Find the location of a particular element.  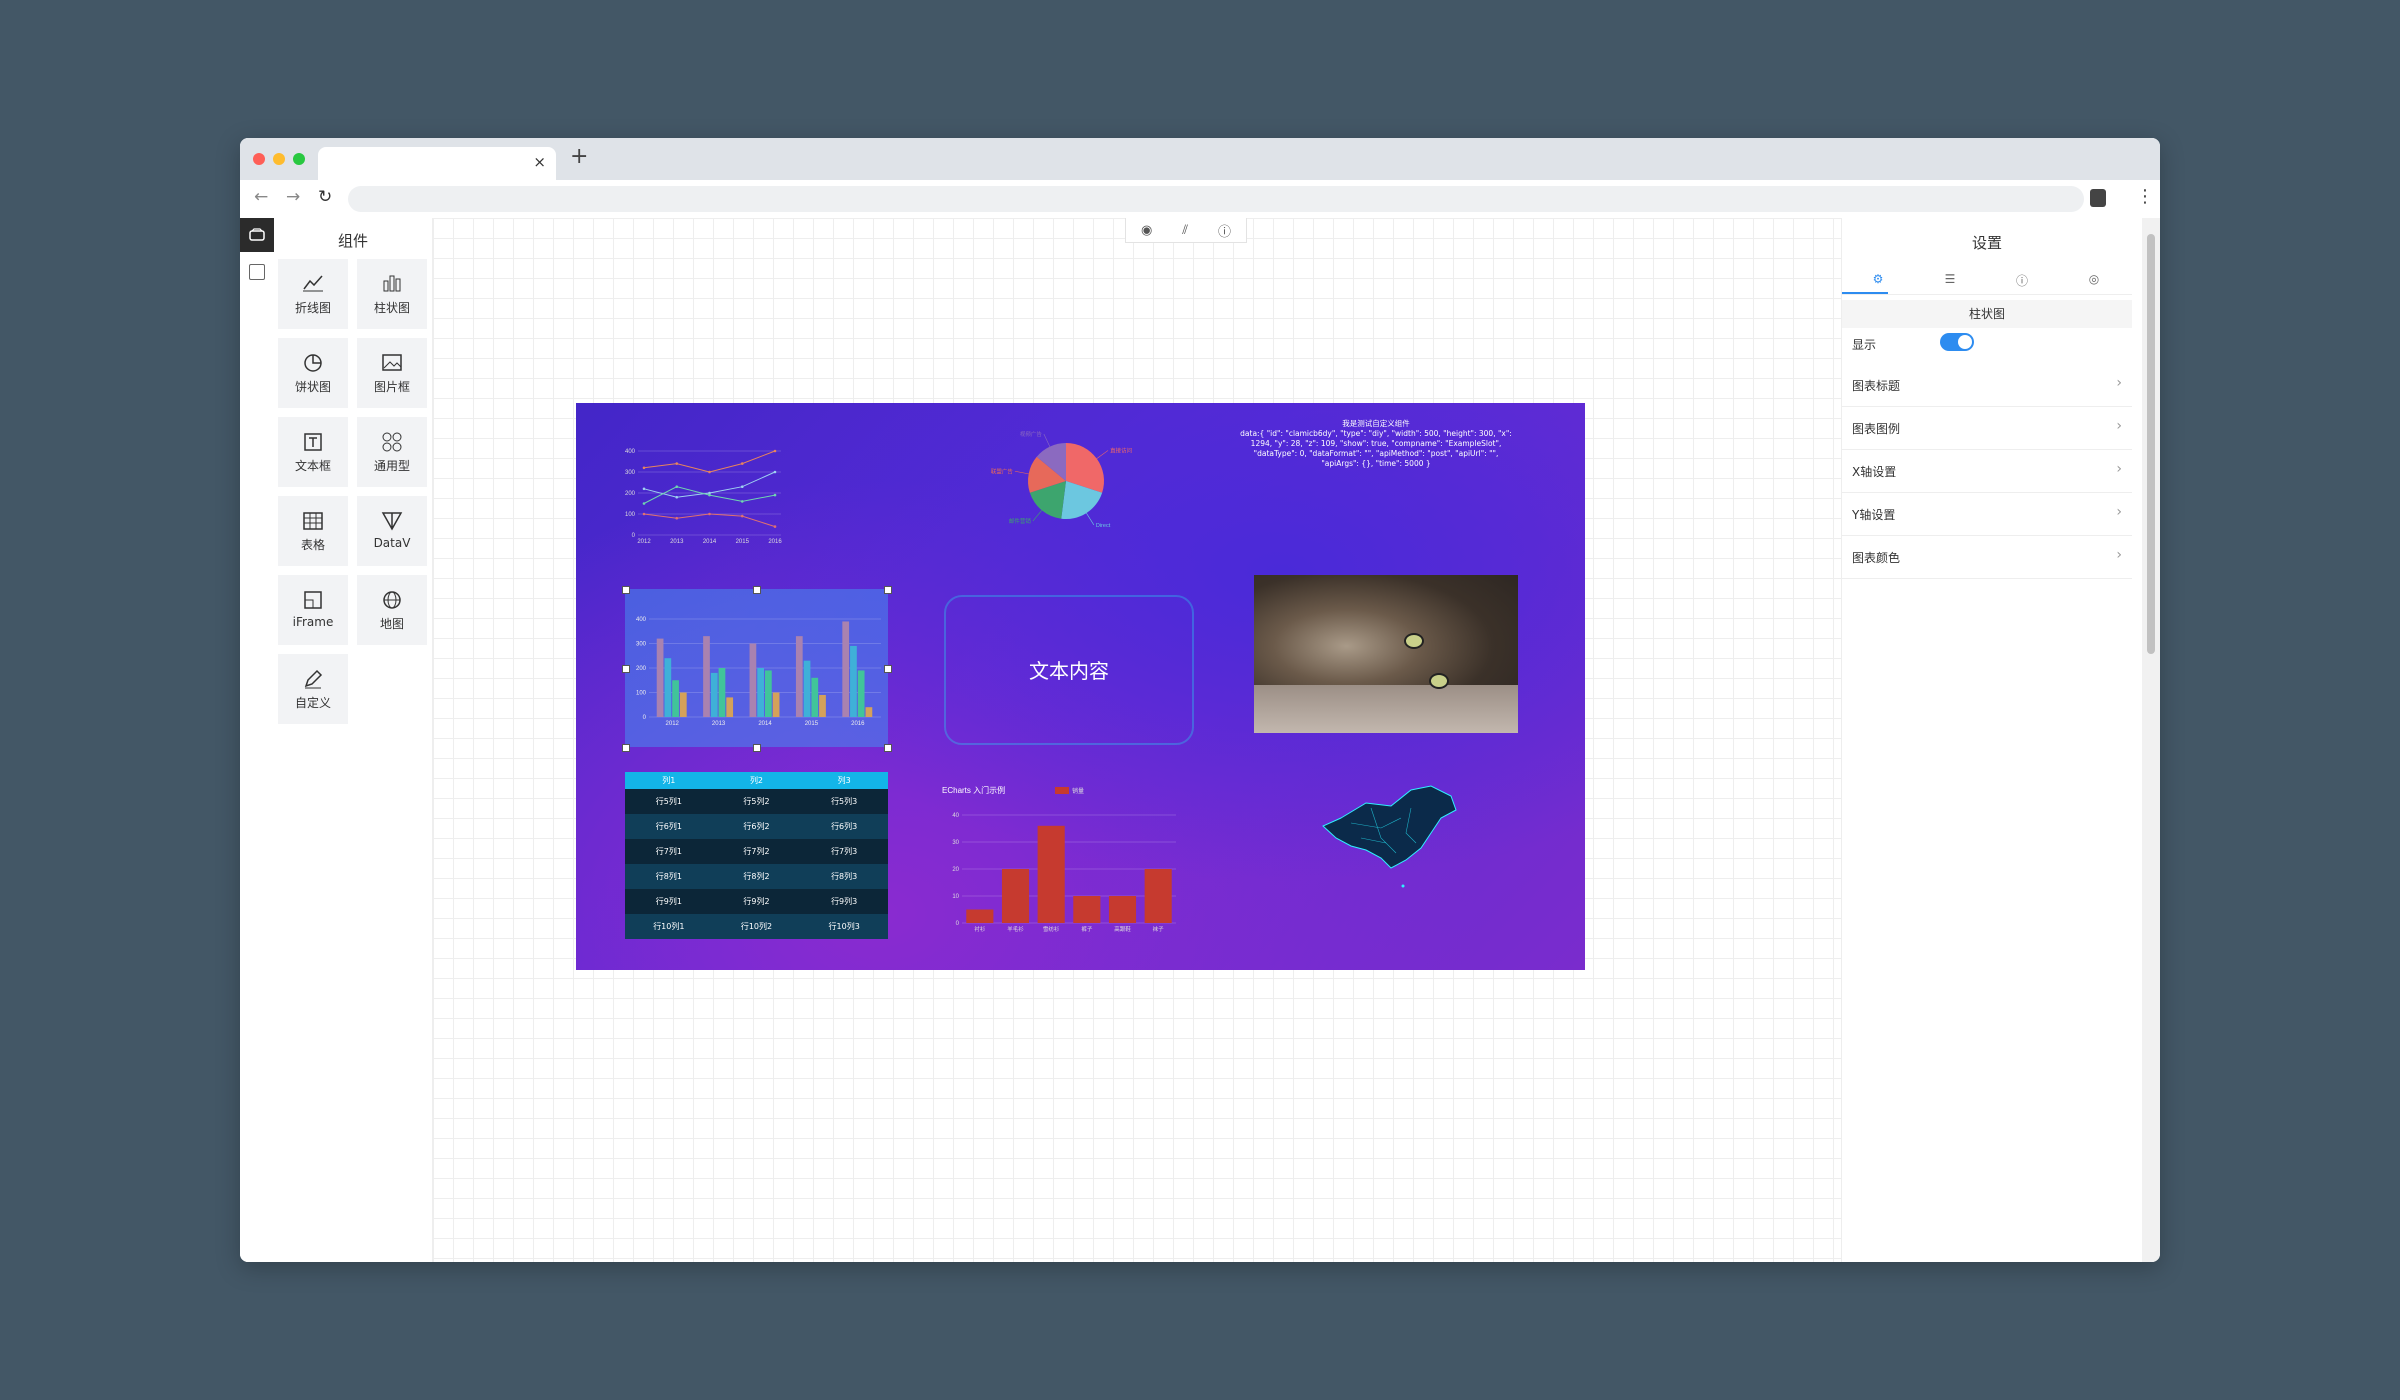

tab-close-icon: × is located at coordinates (539, 162).